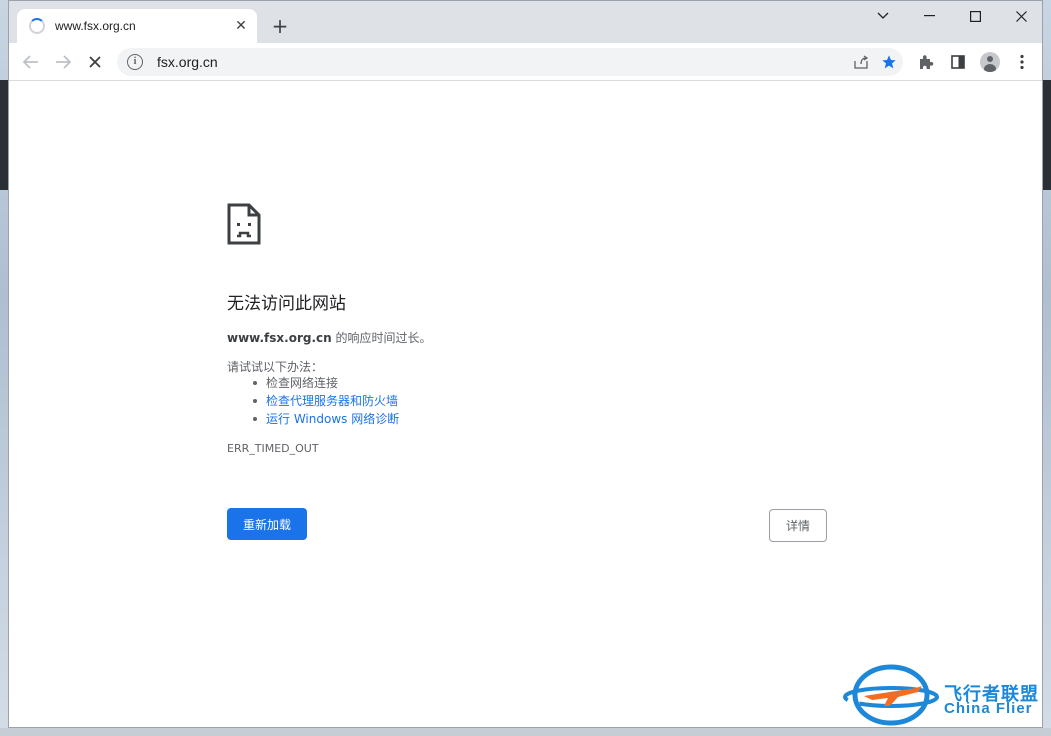 This screenshot has height=736, width=1051. I want to click on forward-button, so click(63, 62).